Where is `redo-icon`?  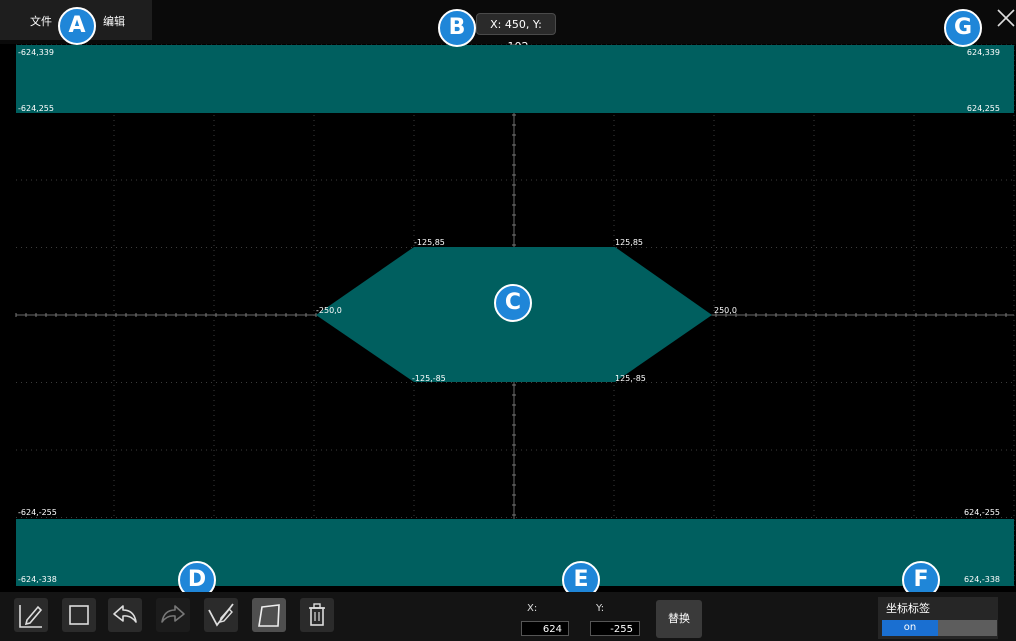 redo-icon is located at coordinates (173, 614).